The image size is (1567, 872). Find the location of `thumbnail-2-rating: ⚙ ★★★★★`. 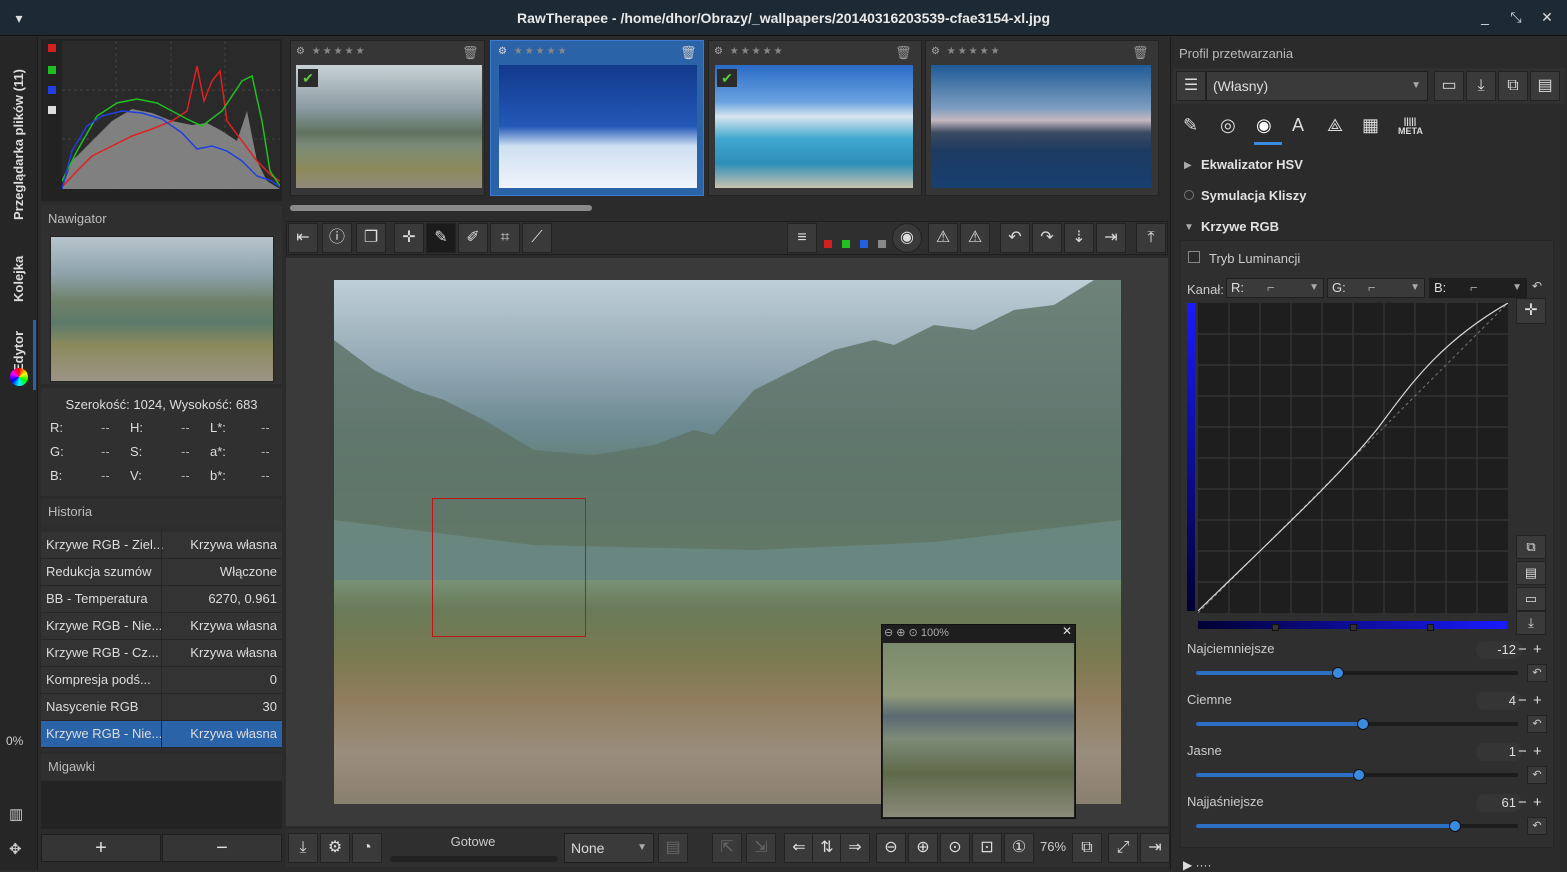

thumbnail-2-rating: ⚙ ★★★★★ is located at coordinates (533, 51).